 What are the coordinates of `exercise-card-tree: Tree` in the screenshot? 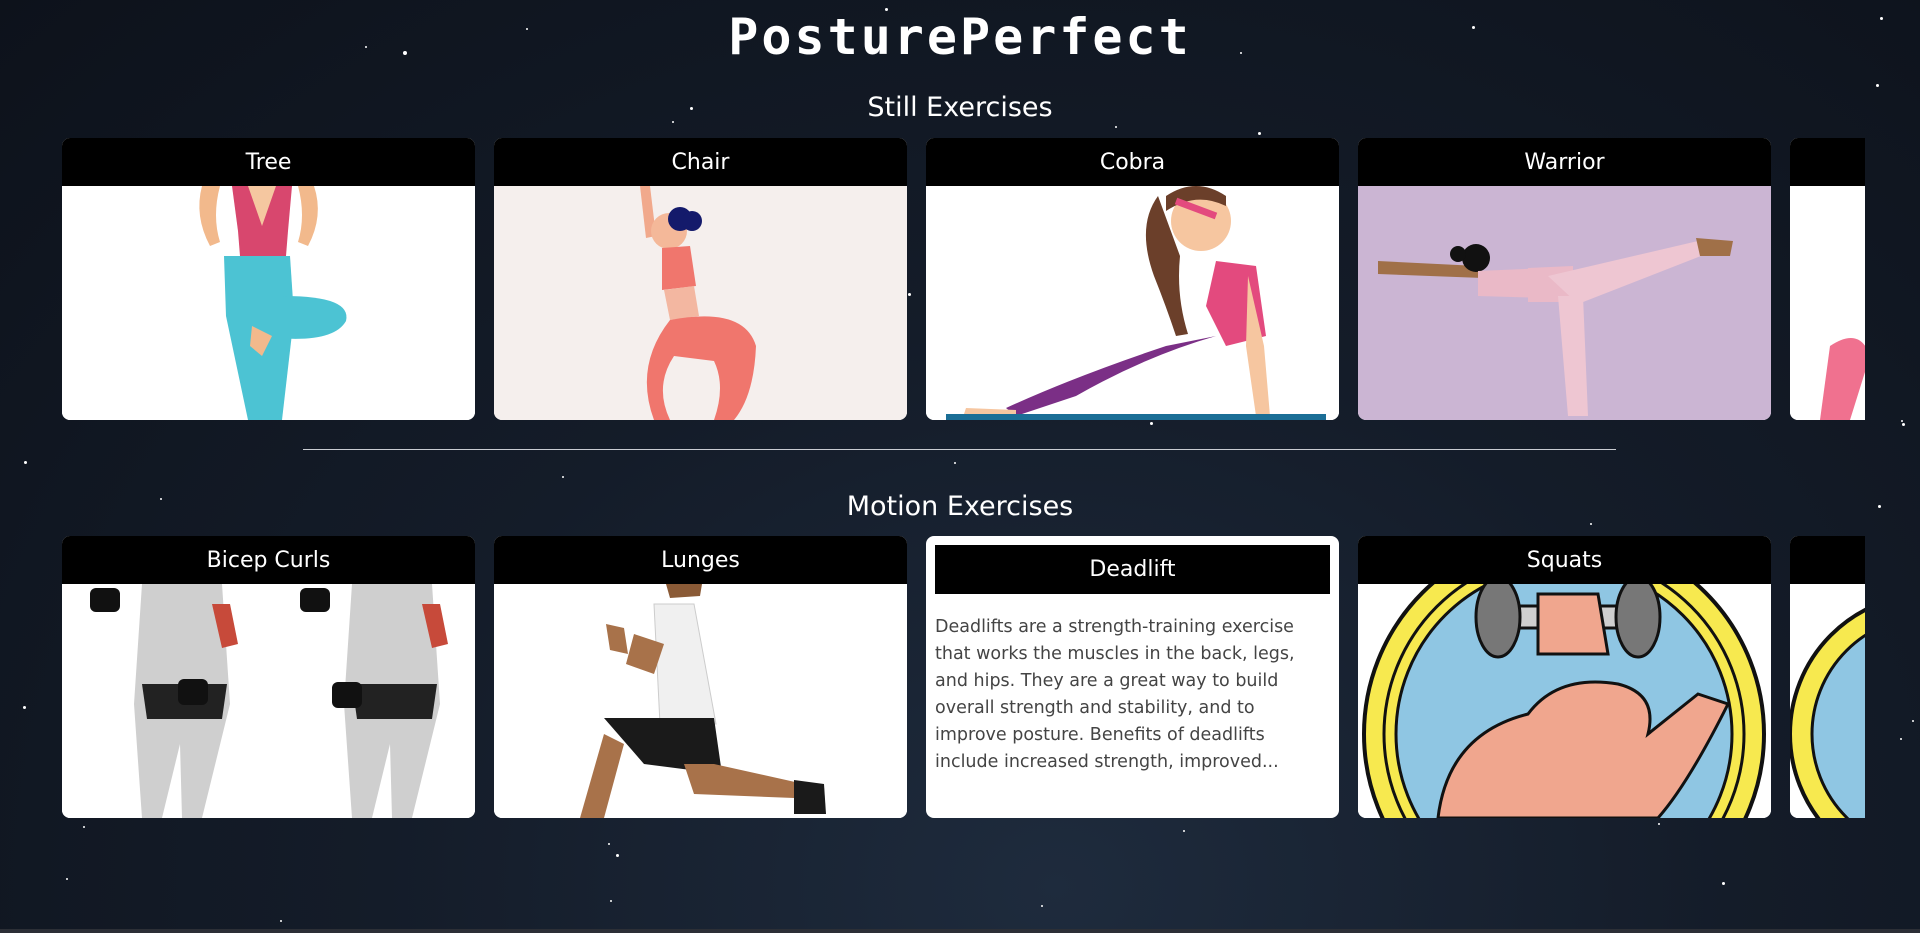 It's located at (268, 279).